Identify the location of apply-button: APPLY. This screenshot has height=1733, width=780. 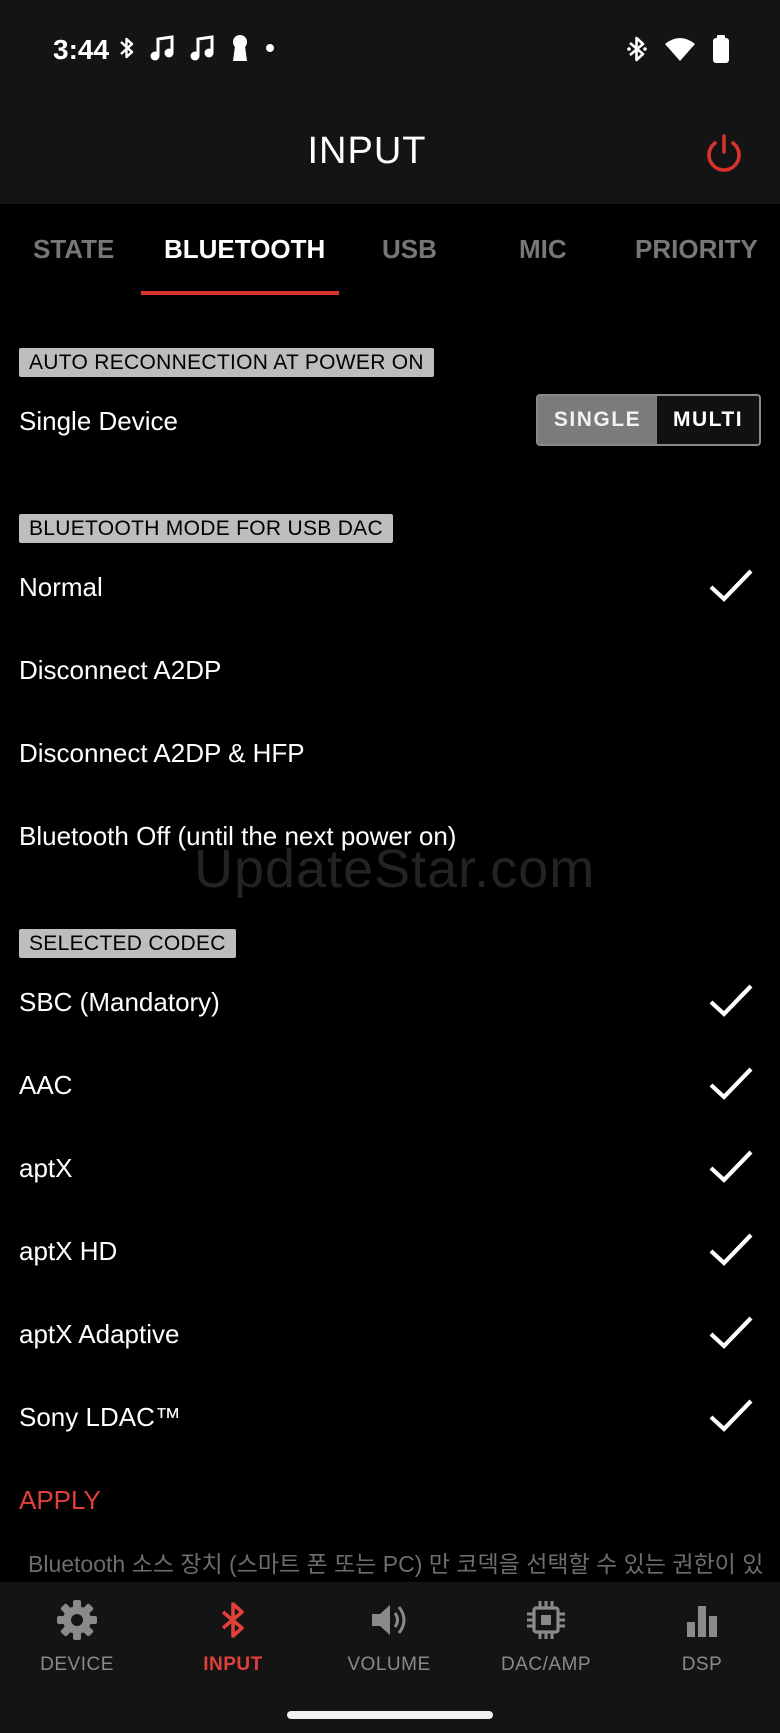
(60, 1500).